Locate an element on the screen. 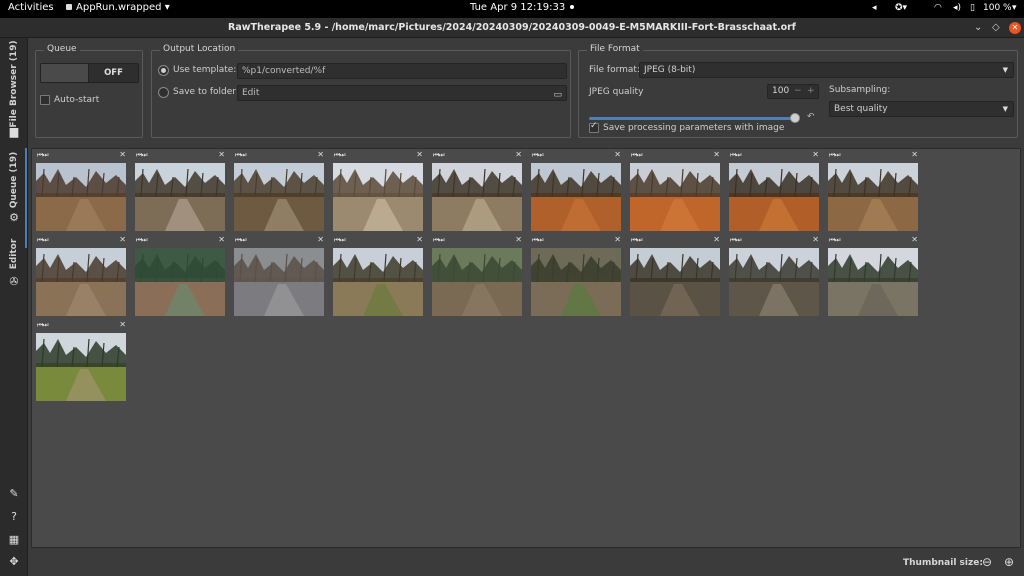 Image resolution: width=1024 pixels, height=576 pixels. subsampling-select: Best quality ▼ is located at coordinates (921, 109).